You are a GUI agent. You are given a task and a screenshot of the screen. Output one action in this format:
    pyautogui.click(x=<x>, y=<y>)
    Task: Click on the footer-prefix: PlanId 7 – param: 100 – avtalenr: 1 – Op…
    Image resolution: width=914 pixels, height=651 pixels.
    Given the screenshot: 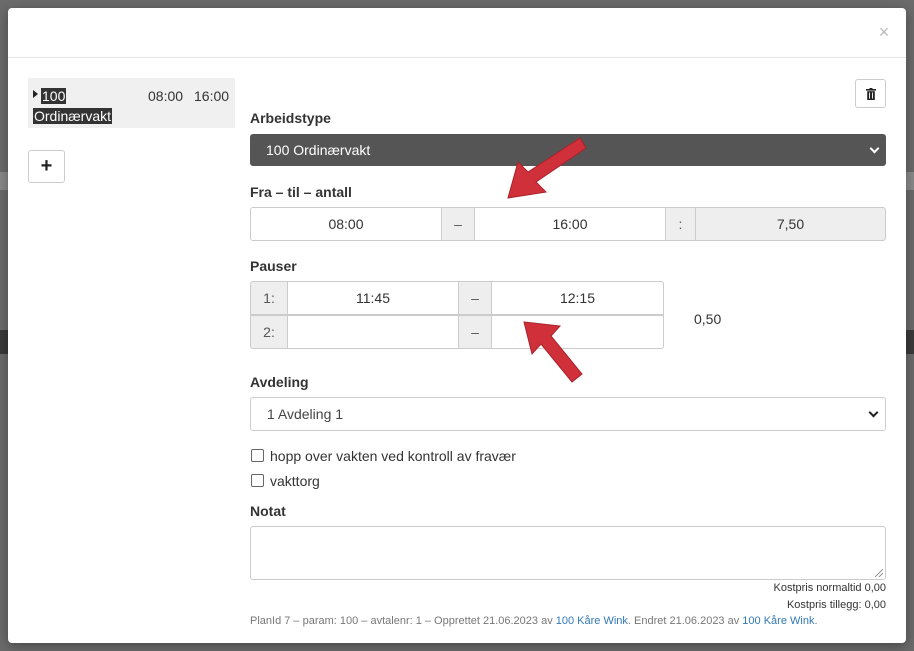 What is the action you would take?
    pyautogui.click(x=403, y=621)
    